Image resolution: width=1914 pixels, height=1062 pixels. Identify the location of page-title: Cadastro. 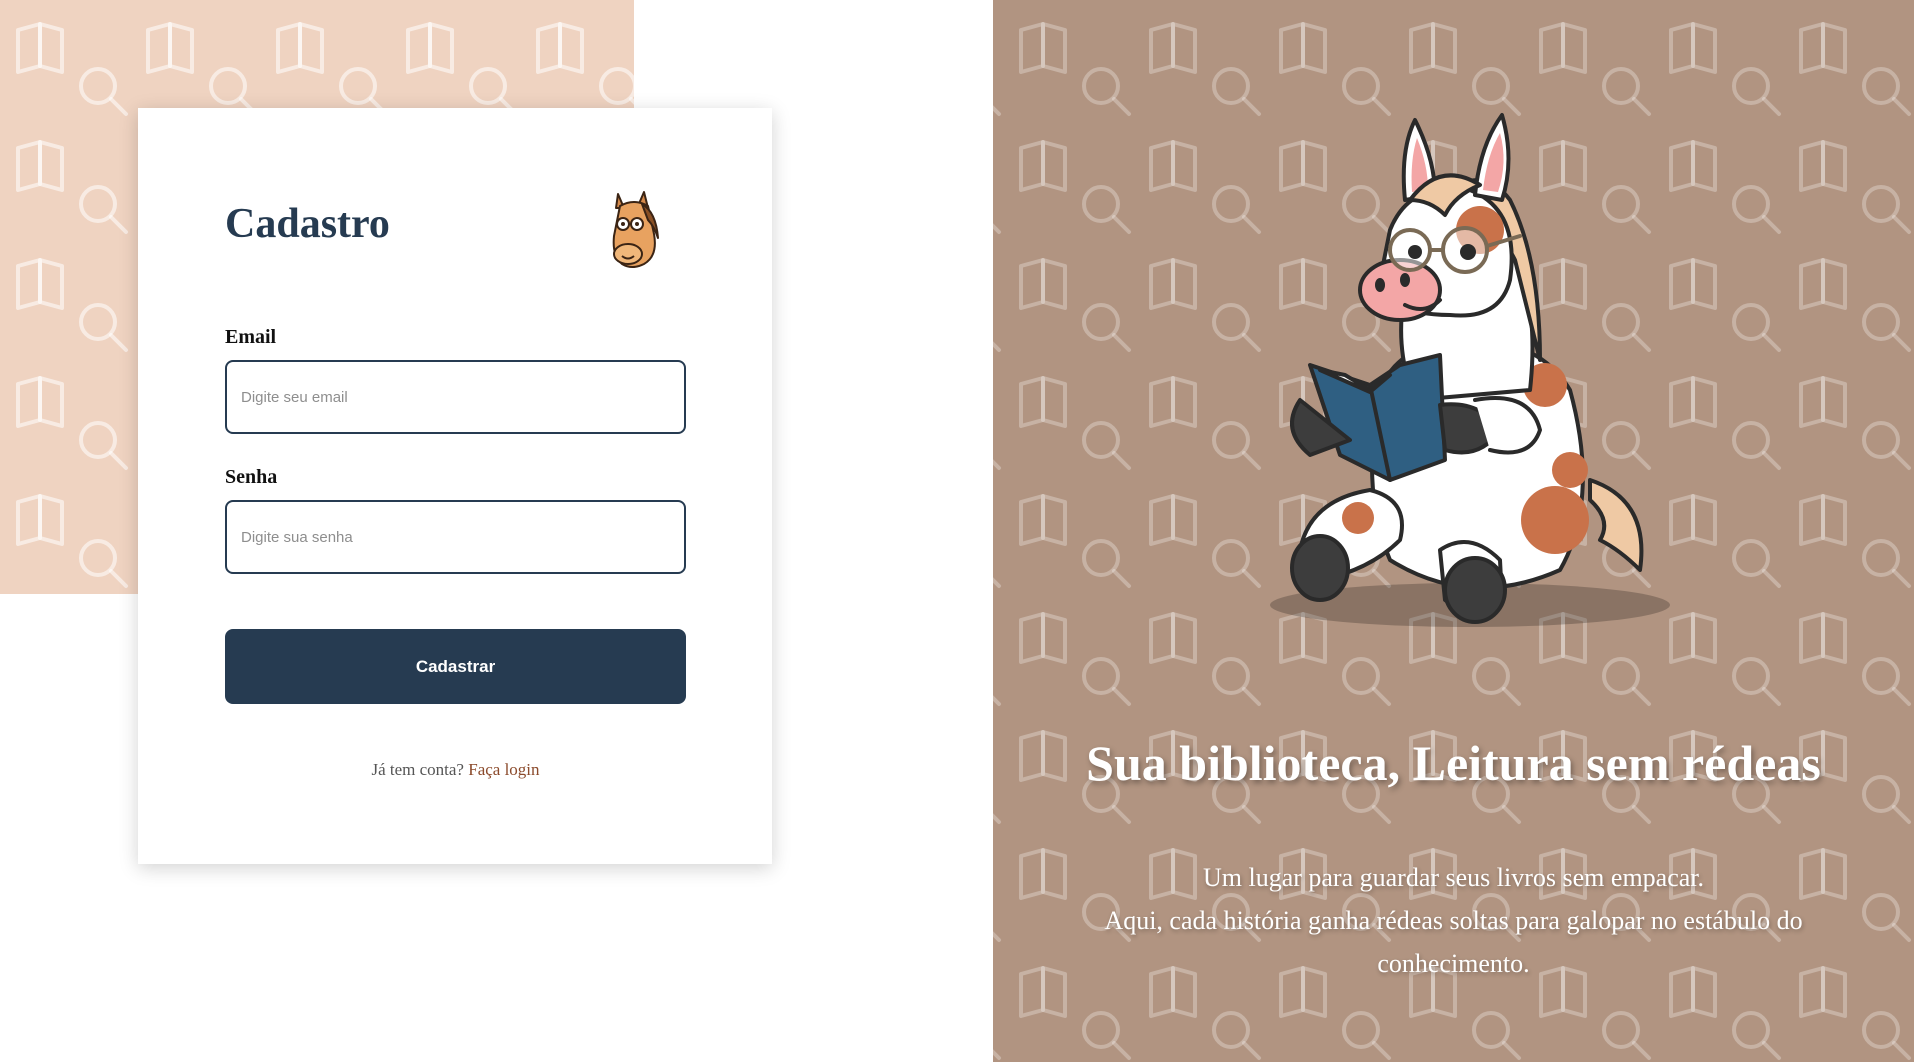
(307, 224).